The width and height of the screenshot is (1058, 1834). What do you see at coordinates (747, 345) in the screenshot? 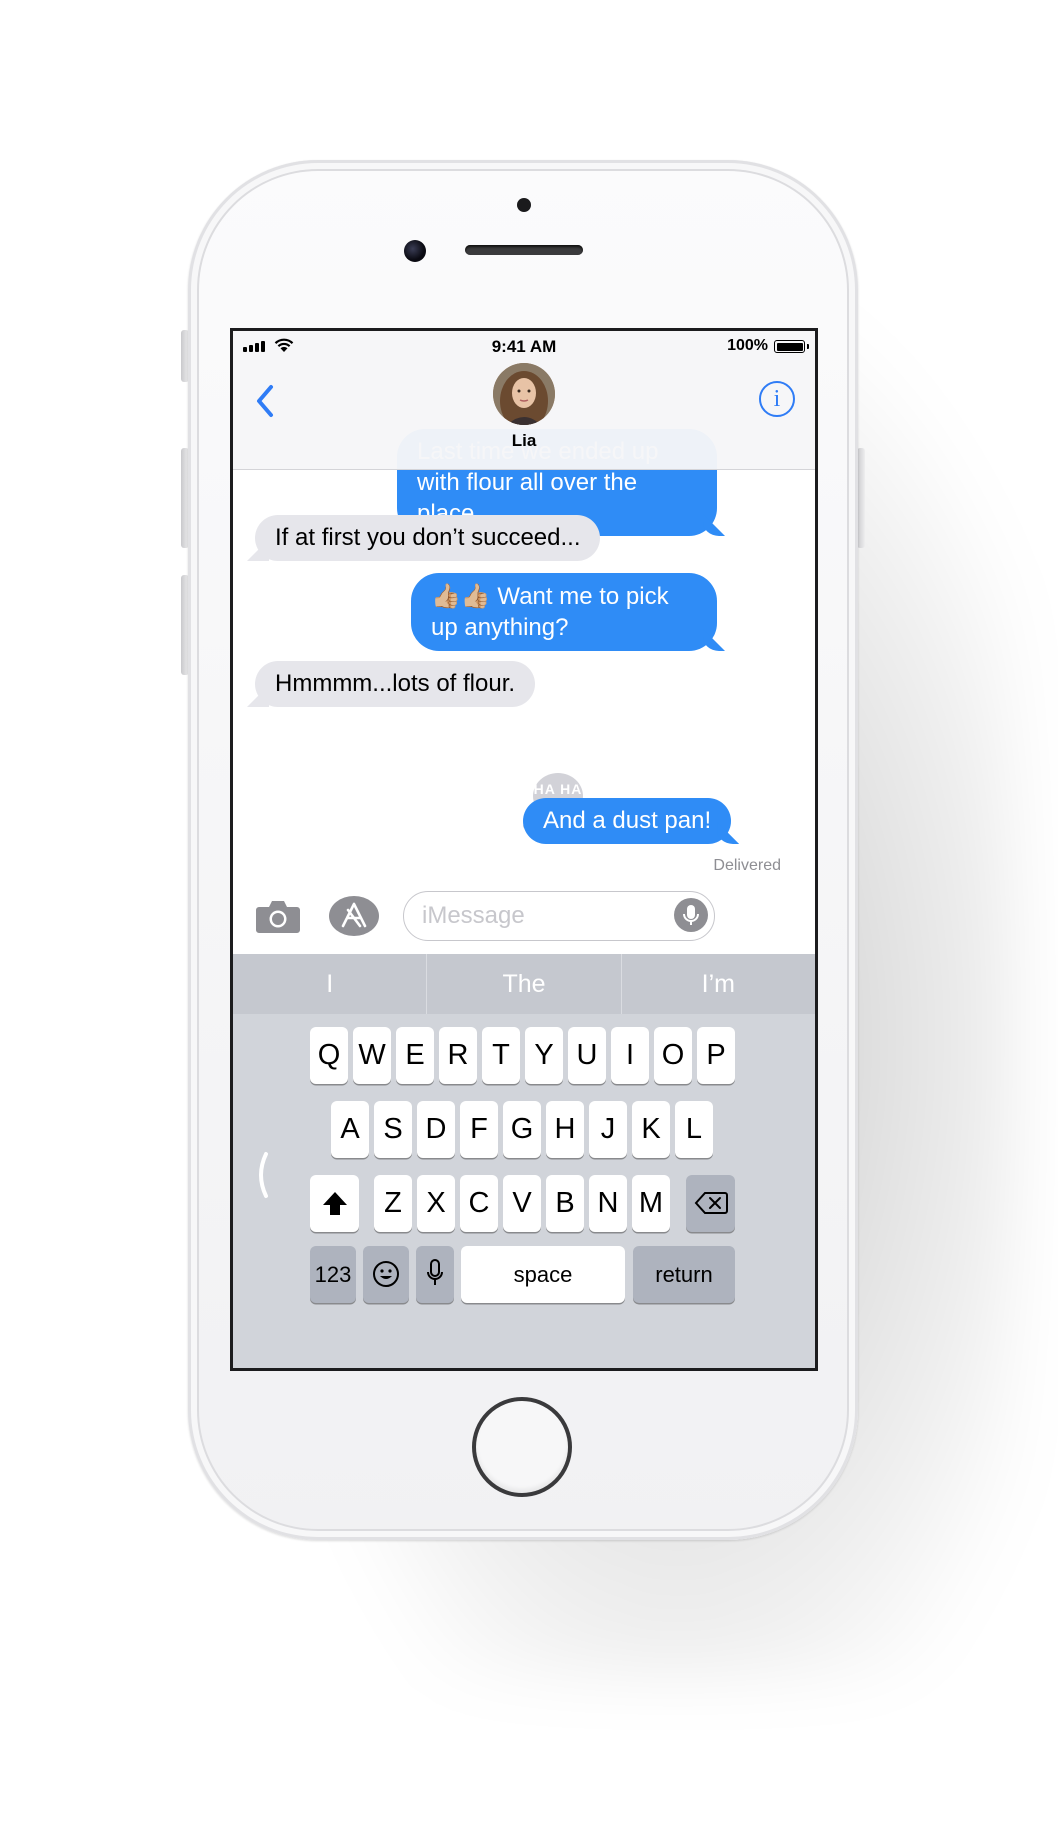
I see `battery-percent: 100%` at bounding box center [747, 345].